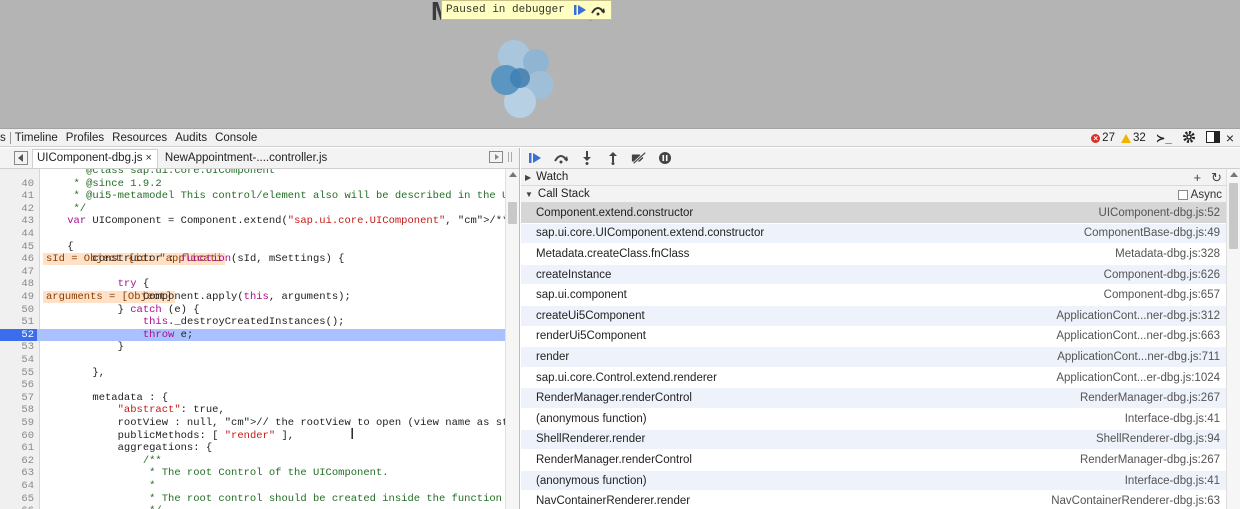 The width and height of the screenshot is (1240, 509). What do you see at coordinates (252, 347) in the screenshot?
I see `code-line: 53 }` at bounding box center [252, 347].